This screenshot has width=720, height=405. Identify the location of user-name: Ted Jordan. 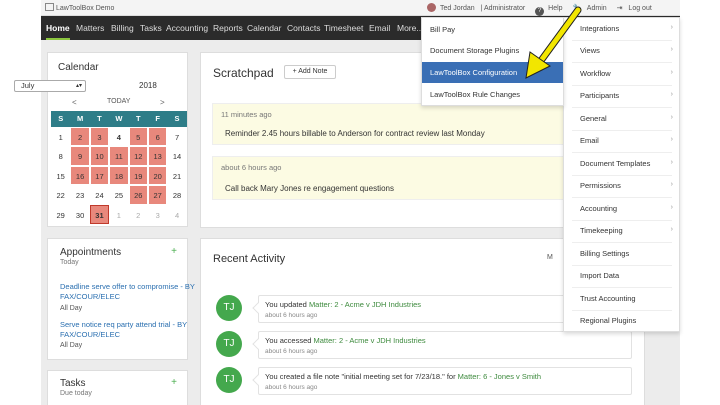
(457, 8).